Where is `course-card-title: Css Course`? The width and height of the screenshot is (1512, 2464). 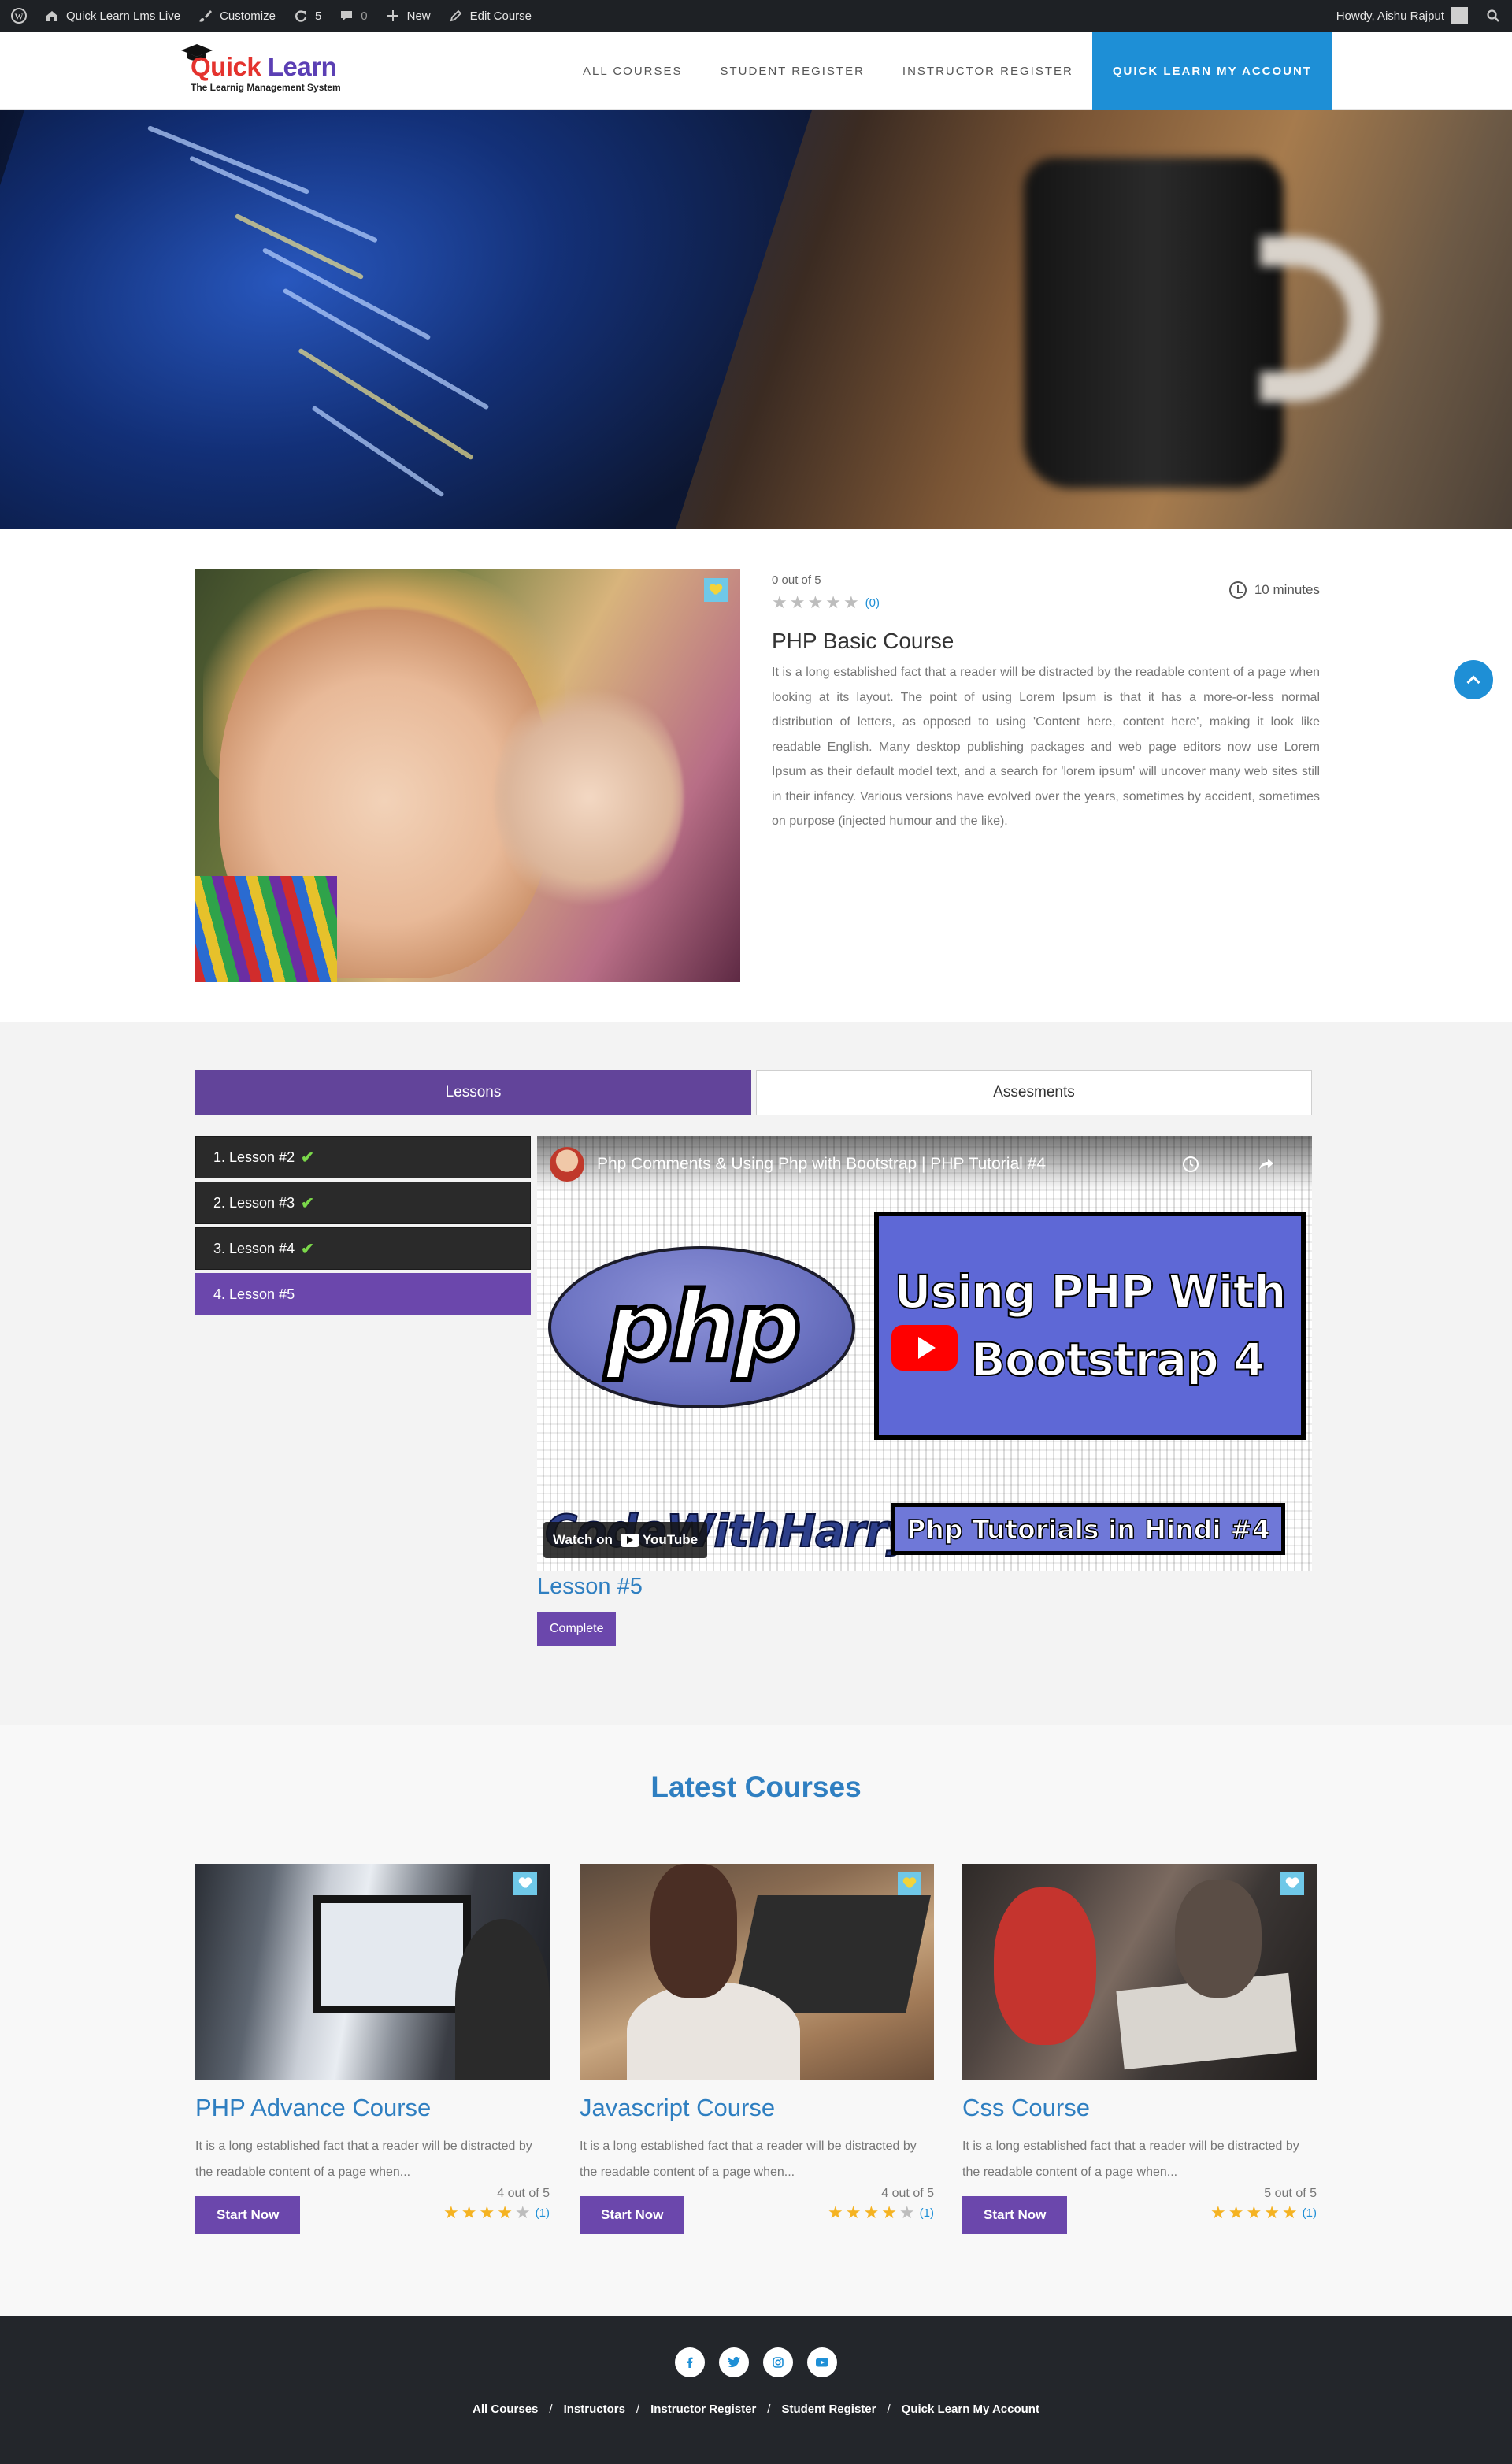 course-card-title: Css Course is located at coordinates (1139, 2108).